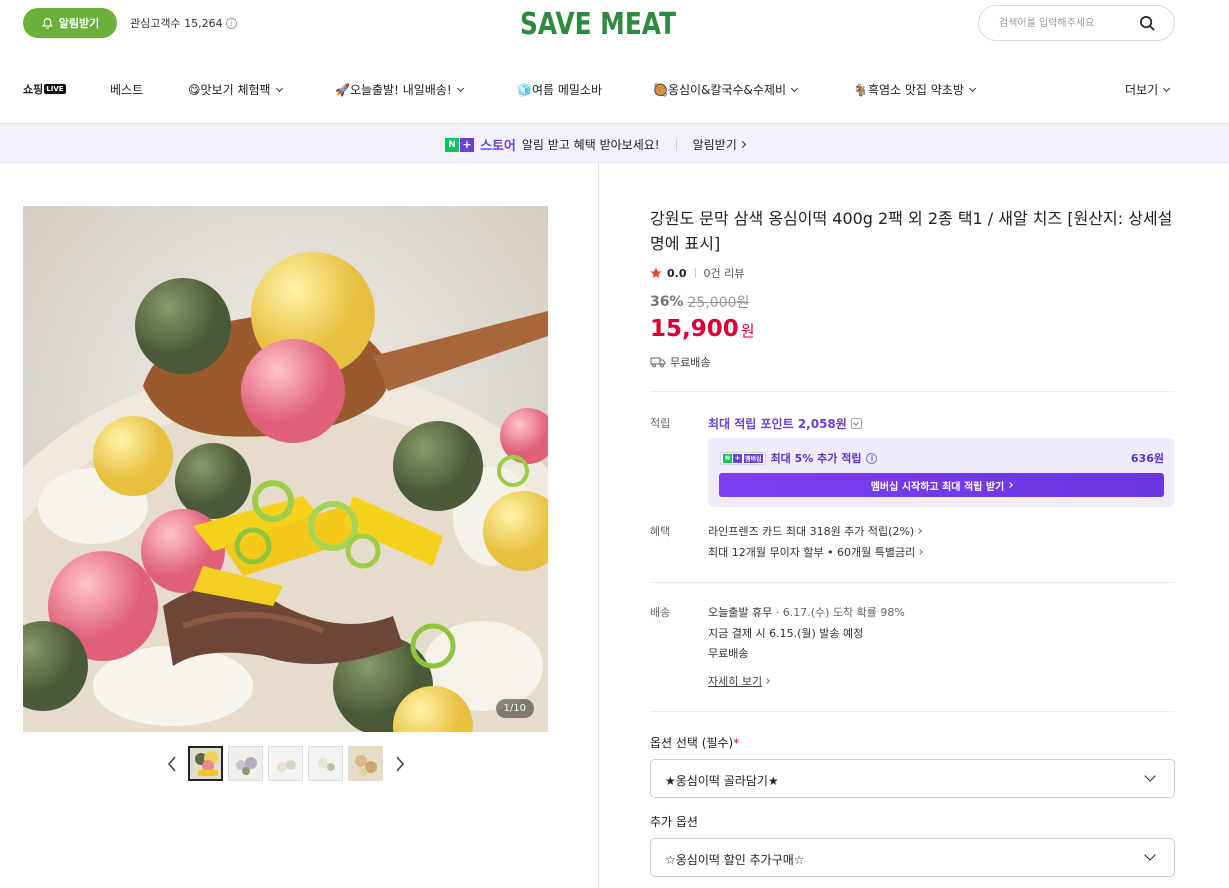 This screenshot has height=888, width=1229. I want to click on nav-item-trial-pack: 😋맛보기 체험팩, so click(235, 89).